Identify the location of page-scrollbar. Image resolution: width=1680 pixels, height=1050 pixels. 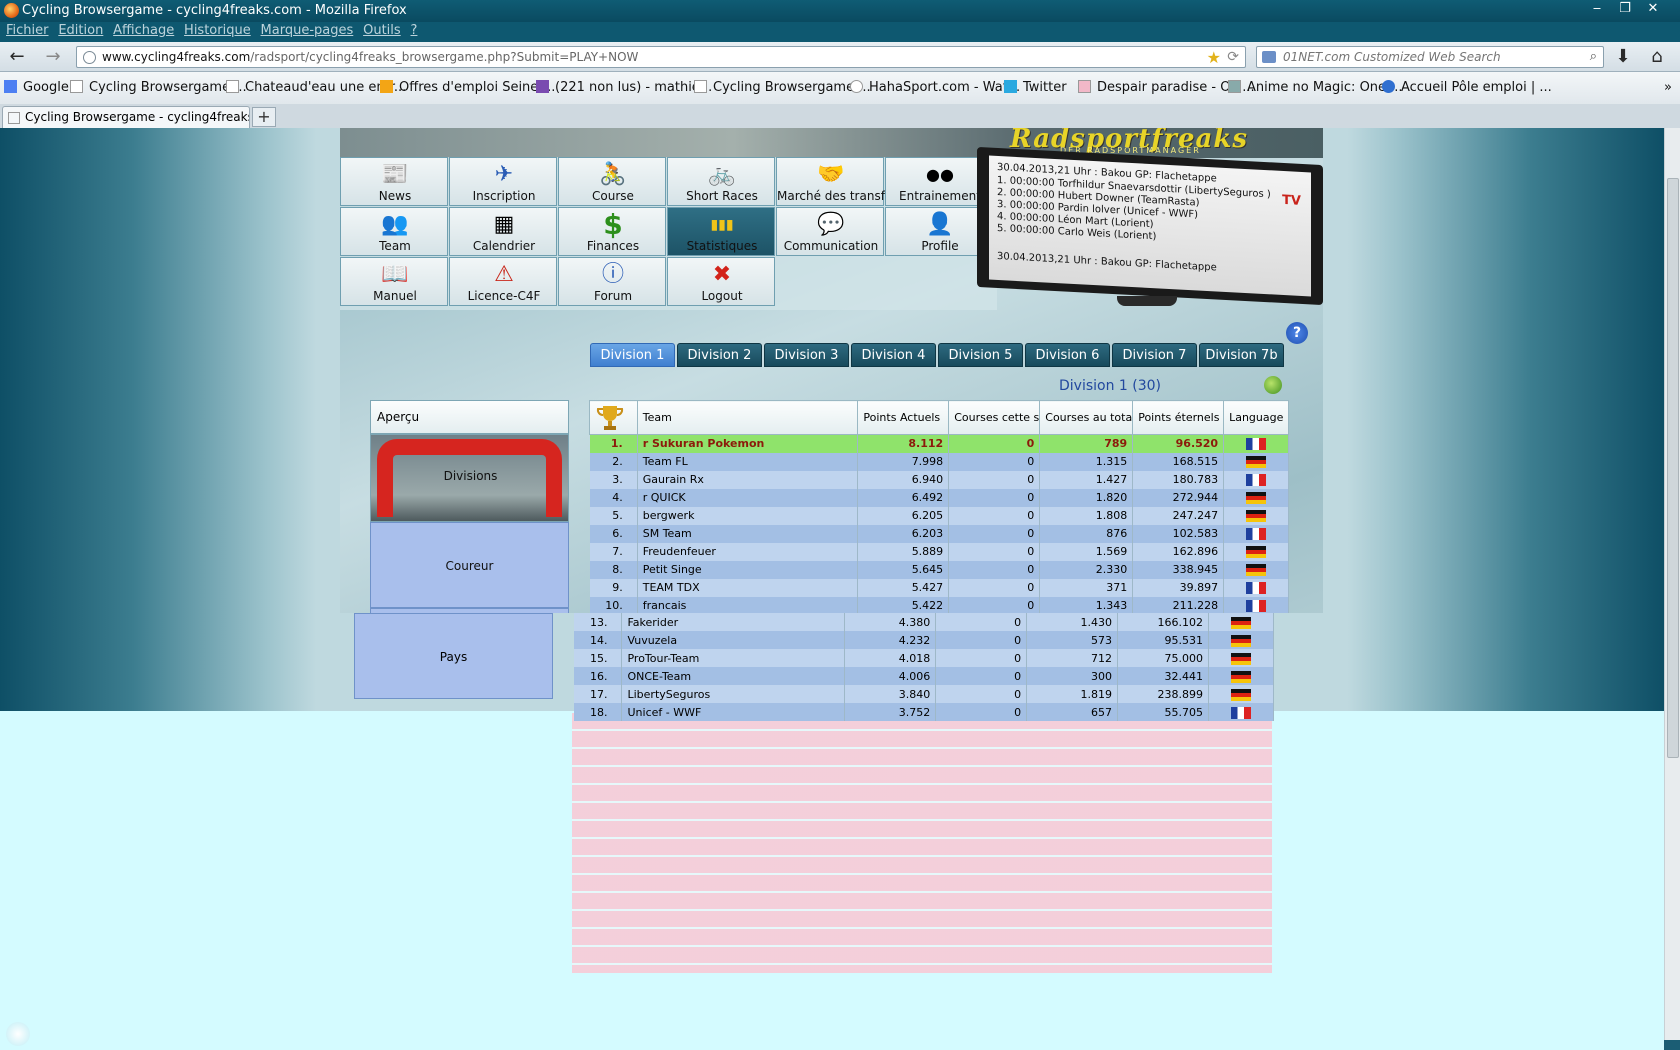
(1672, 584).